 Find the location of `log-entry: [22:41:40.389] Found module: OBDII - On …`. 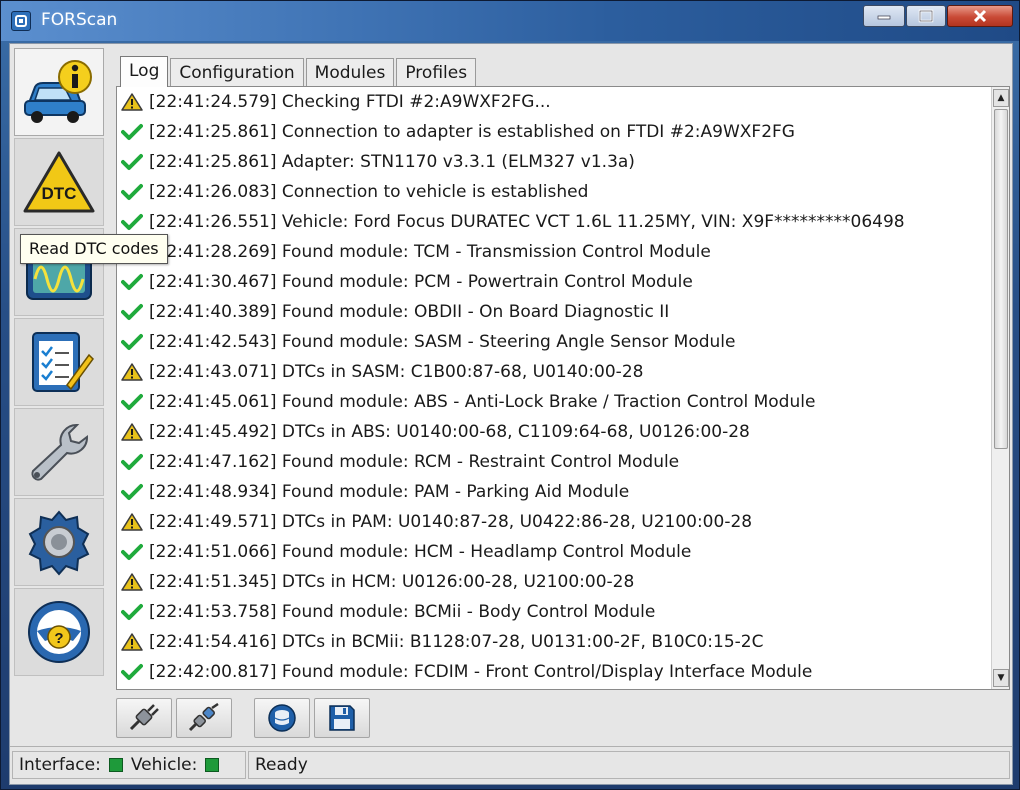

log-entry: [22:41:40.389] Found module: OBDII - On … is located at coordinates (554, 312).